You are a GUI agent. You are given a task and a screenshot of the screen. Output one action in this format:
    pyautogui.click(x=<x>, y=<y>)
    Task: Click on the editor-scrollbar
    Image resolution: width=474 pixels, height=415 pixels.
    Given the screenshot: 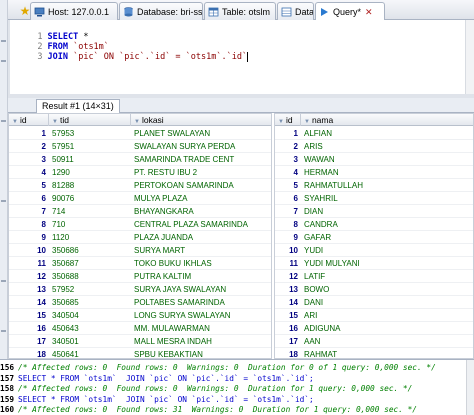 What is the action you would take?
    pyautogui.click(x=469, y=57)
    